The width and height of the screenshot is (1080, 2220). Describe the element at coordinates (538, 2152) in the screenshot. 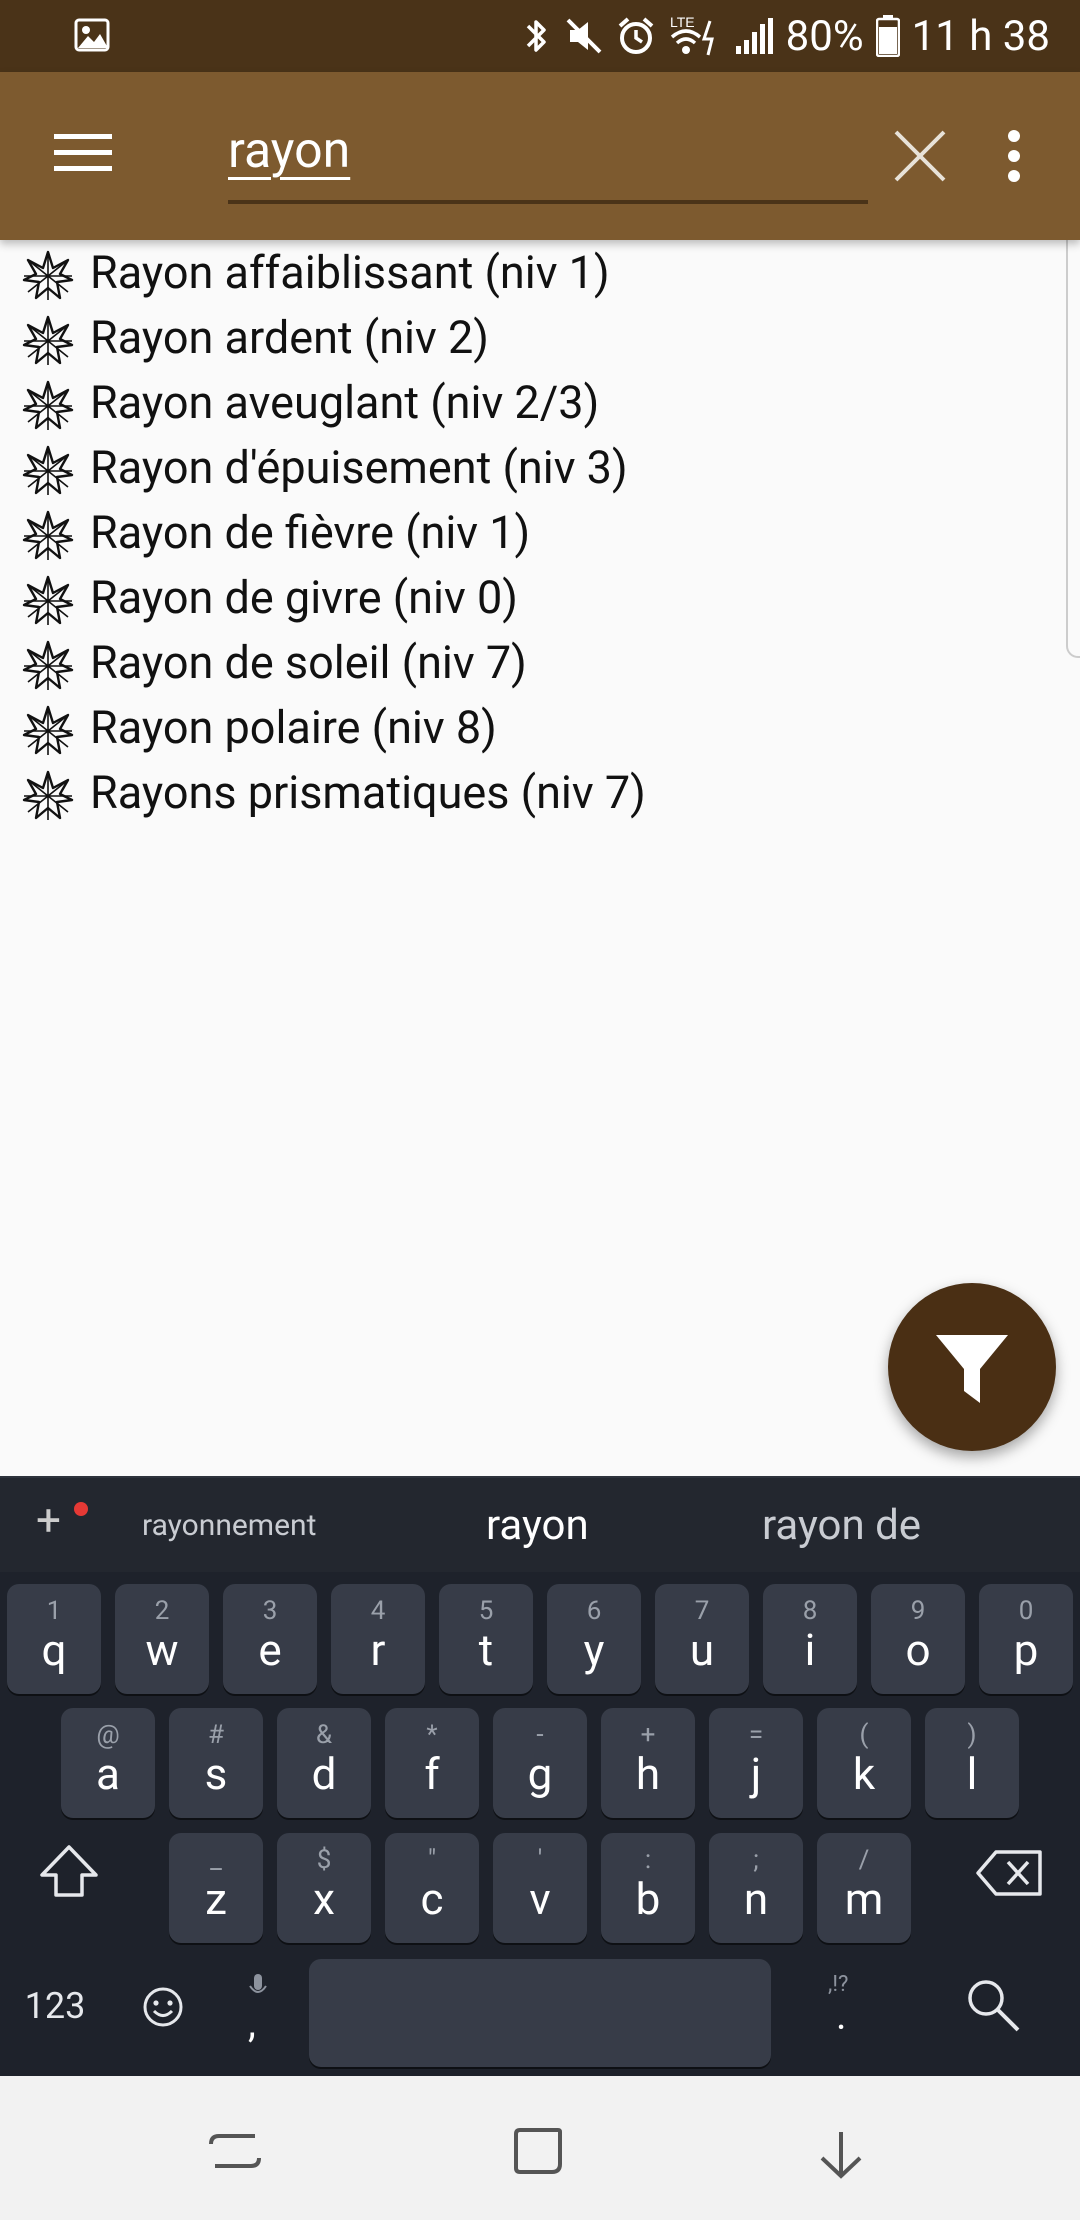

I see `home-icon` at that location.